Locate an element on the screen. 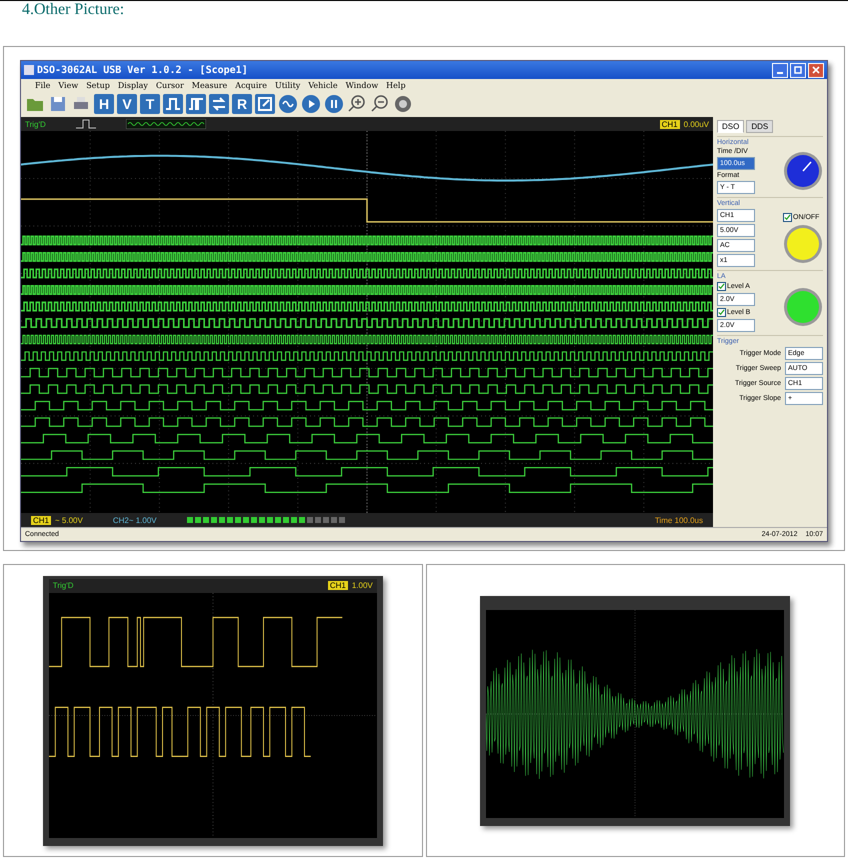  menu-item: Setup is located at coordinates (98, 85).